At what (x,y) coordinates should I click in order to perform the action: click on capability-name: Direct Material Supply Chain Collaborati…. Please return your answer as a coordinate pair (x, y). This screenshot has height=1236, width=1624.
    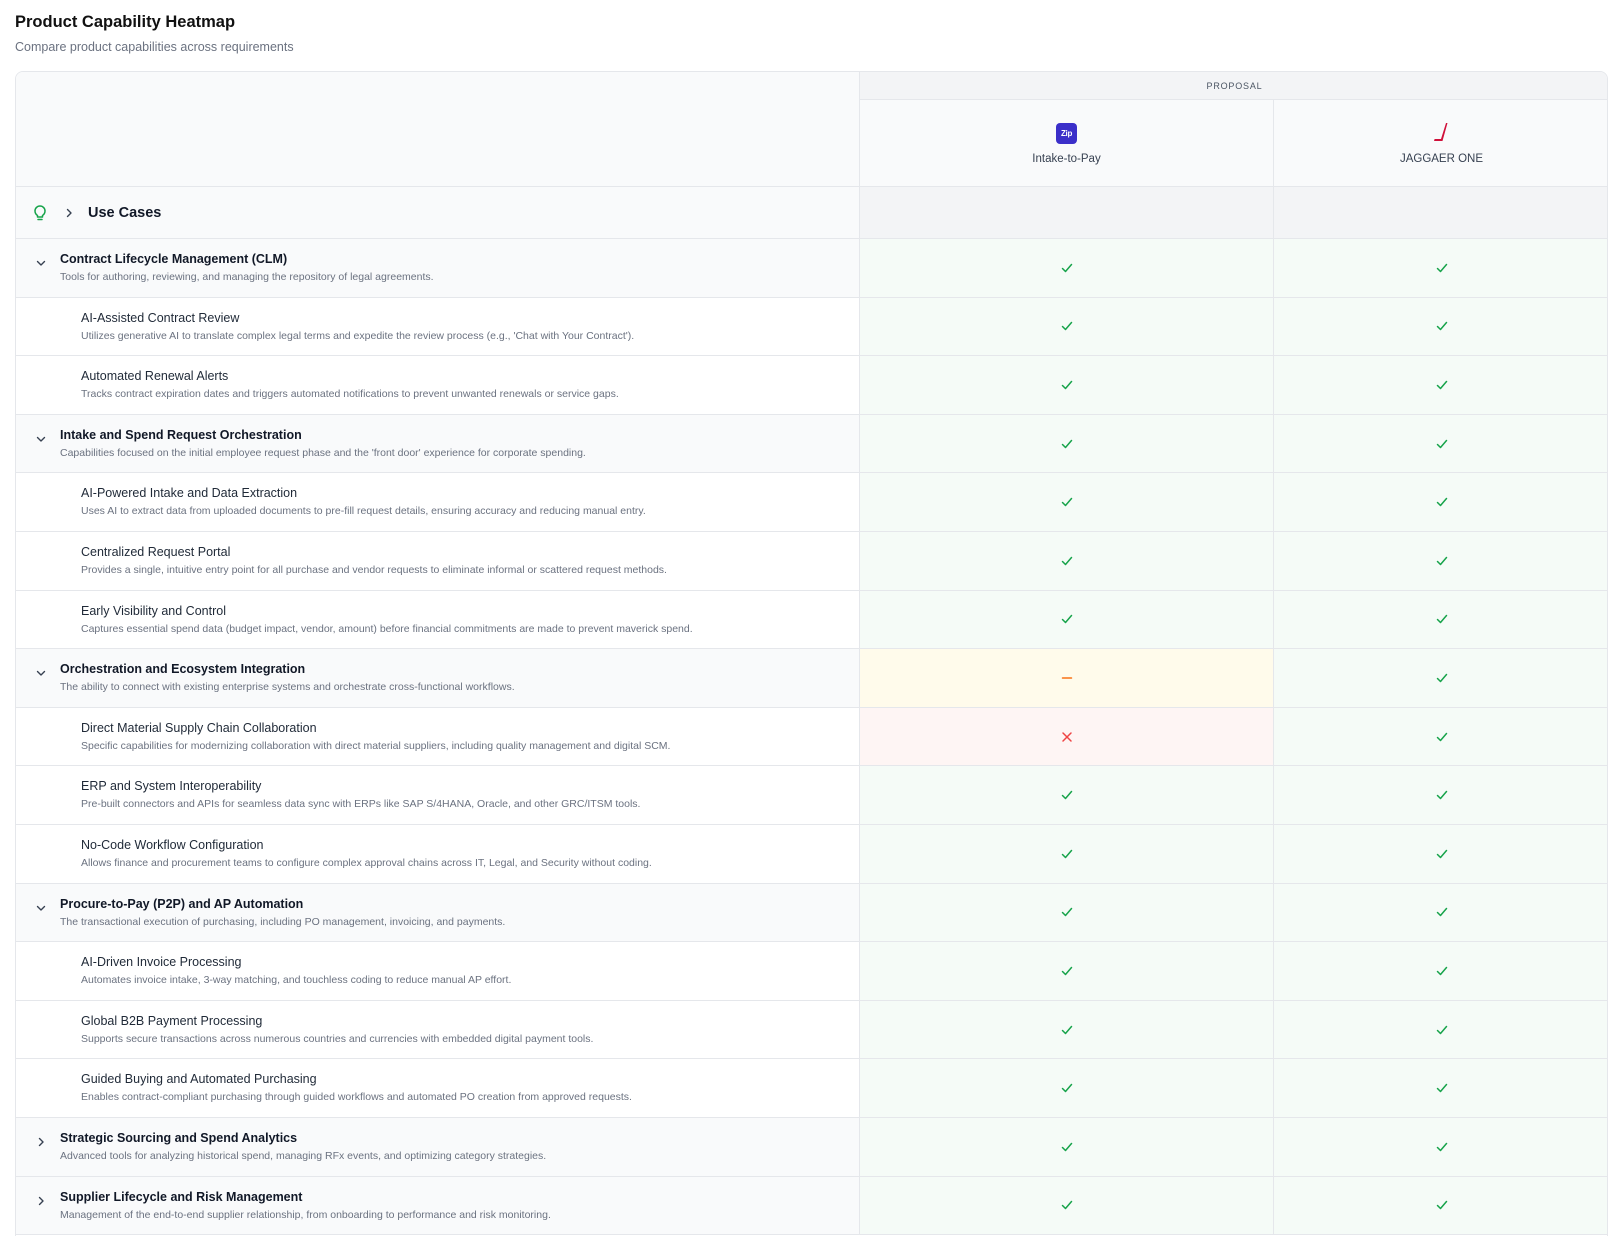
    Looking at the image, I should click on (199, 727).